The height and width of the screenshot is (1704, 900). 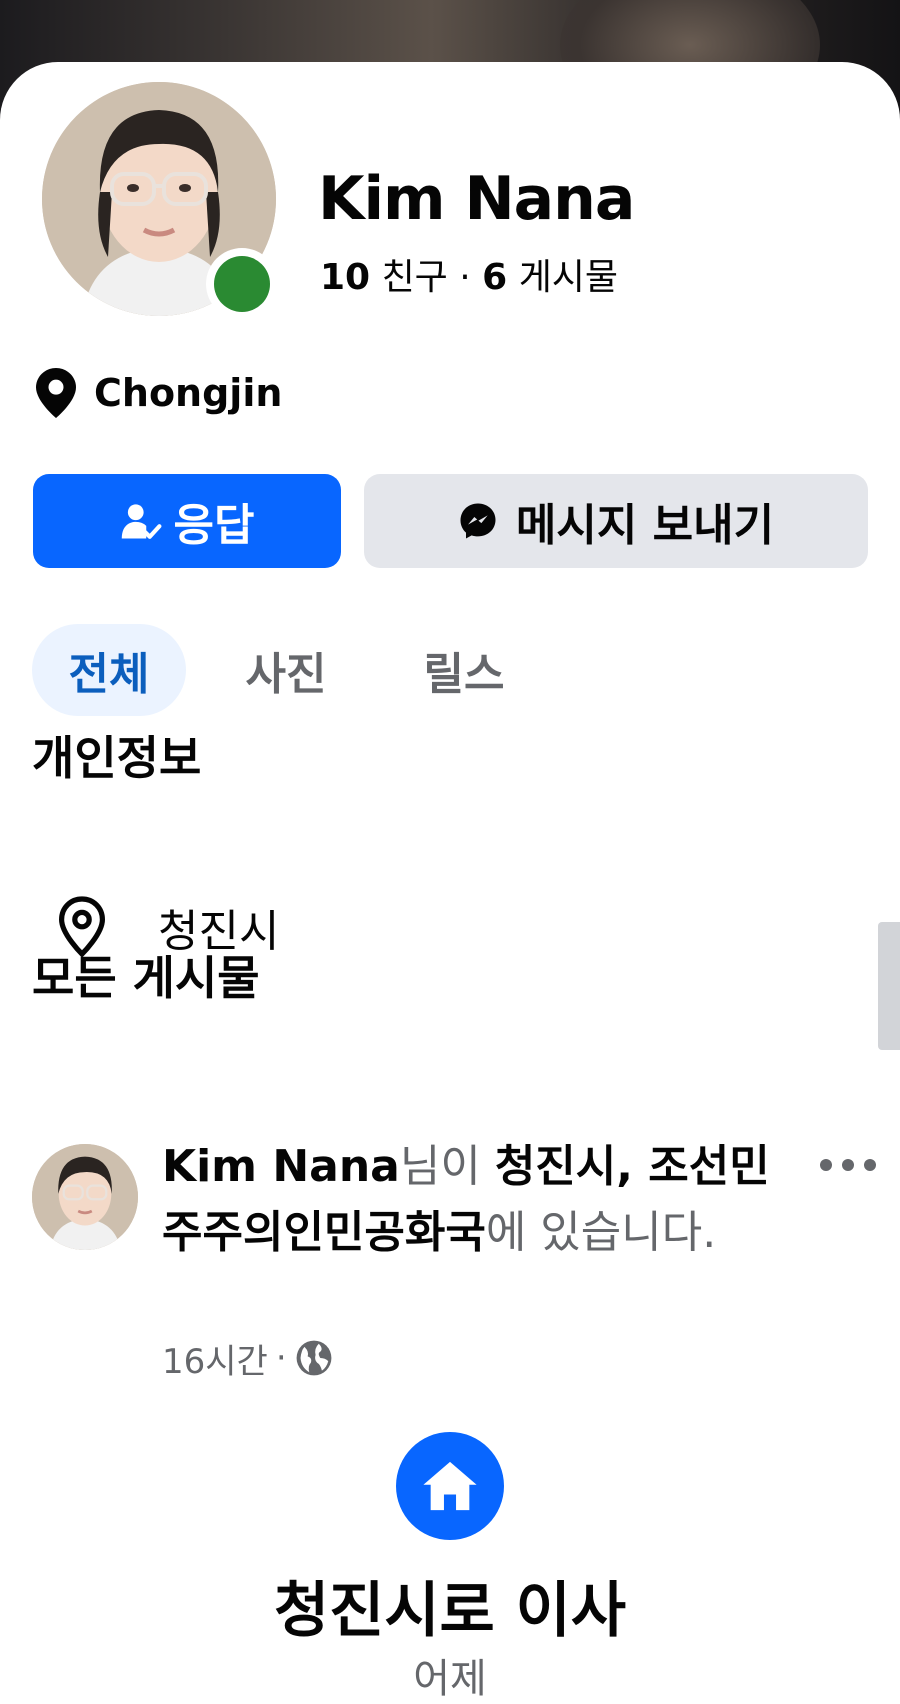 I want to click on life-event-home-badge, so click(x=450, y=1486).